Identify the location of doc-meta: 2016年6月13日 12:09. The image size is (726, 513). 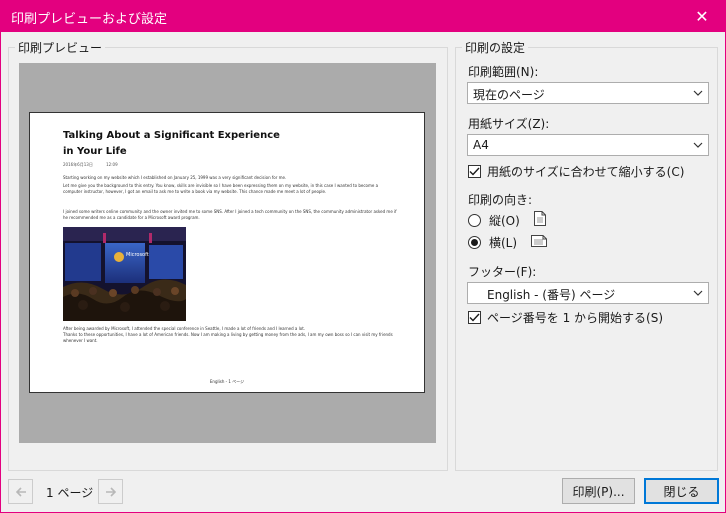
(96, 165).